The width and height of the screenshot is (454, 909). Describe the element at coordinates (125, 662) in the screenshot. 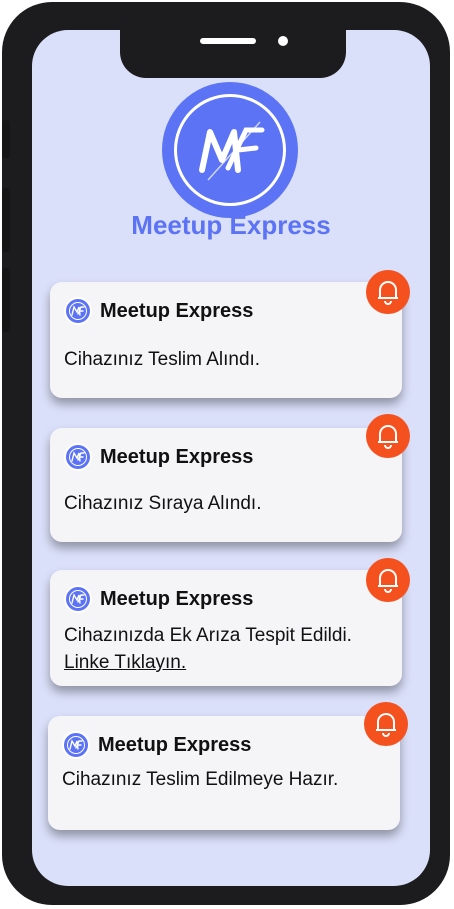

I see `notification-link: Linke Tıklayın.` at that location.